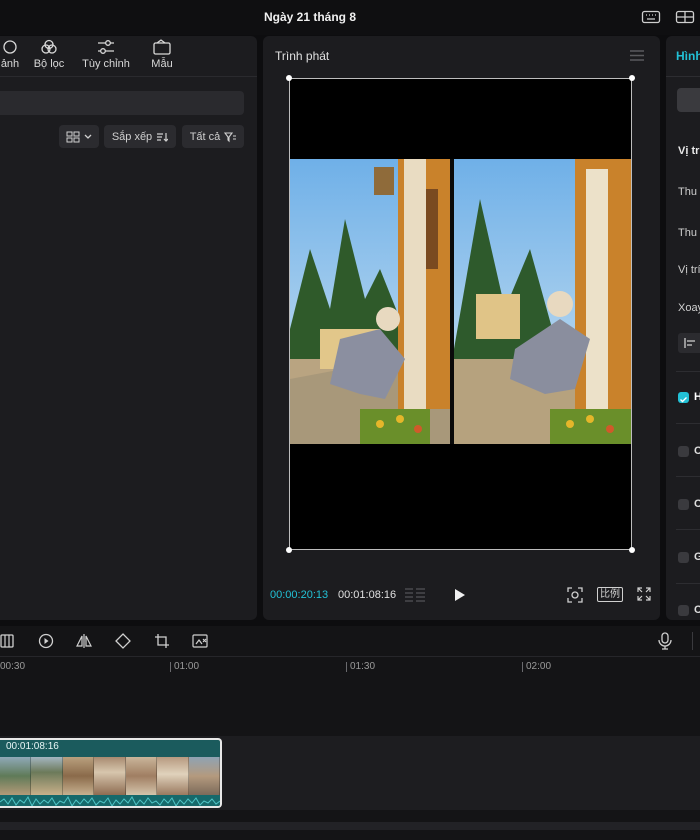 This screenshot has width=700, height=840. Describe the element at coordinates (7, 641) in the screenshot. I see `freeze-frame-icon` at that location.